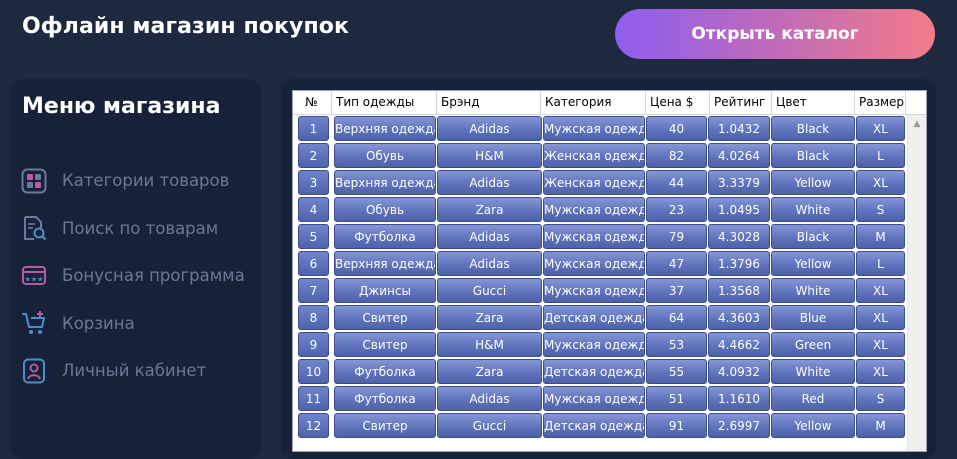  What do you see at coordinates (676, 182) in the screenshot?
I see `table-cell: 44` at bounding box center [676, 182].